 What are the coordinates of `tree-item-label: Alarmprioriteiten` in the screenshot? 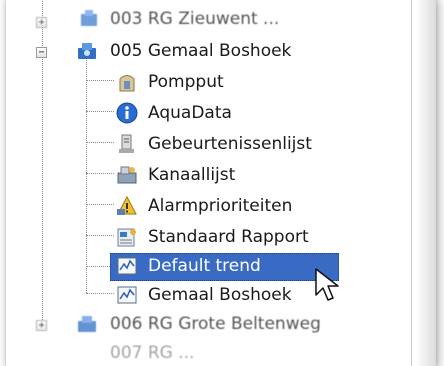 It's located at (220, 206).